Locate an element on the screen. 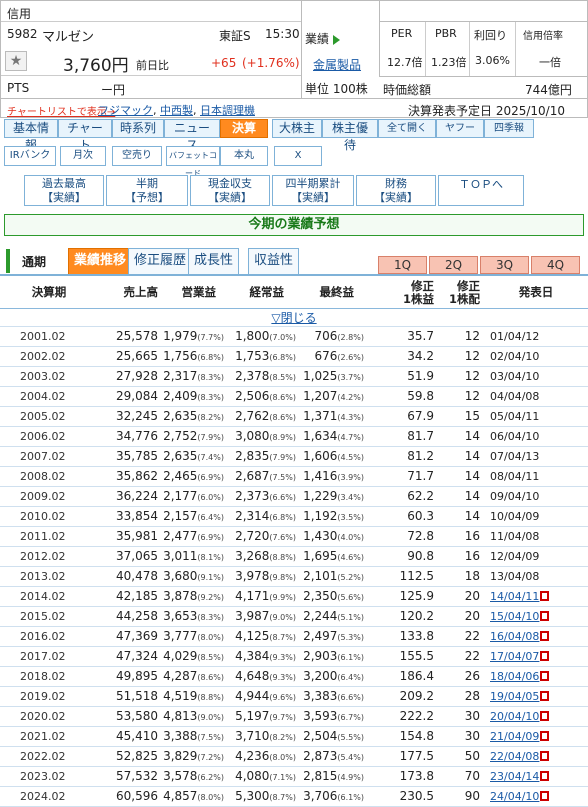  keijo-cell: 3,978(9.8%) is located at coordinates (264, 576).